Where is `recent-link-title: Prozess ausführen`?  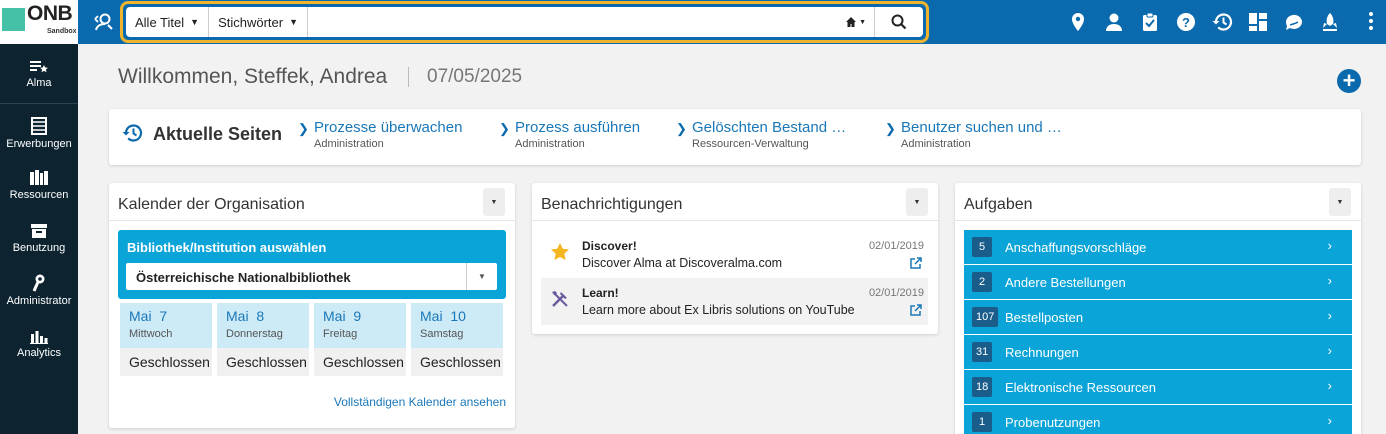
recent-link-title: Prozess ausführen is located at coordinates (578, 127).